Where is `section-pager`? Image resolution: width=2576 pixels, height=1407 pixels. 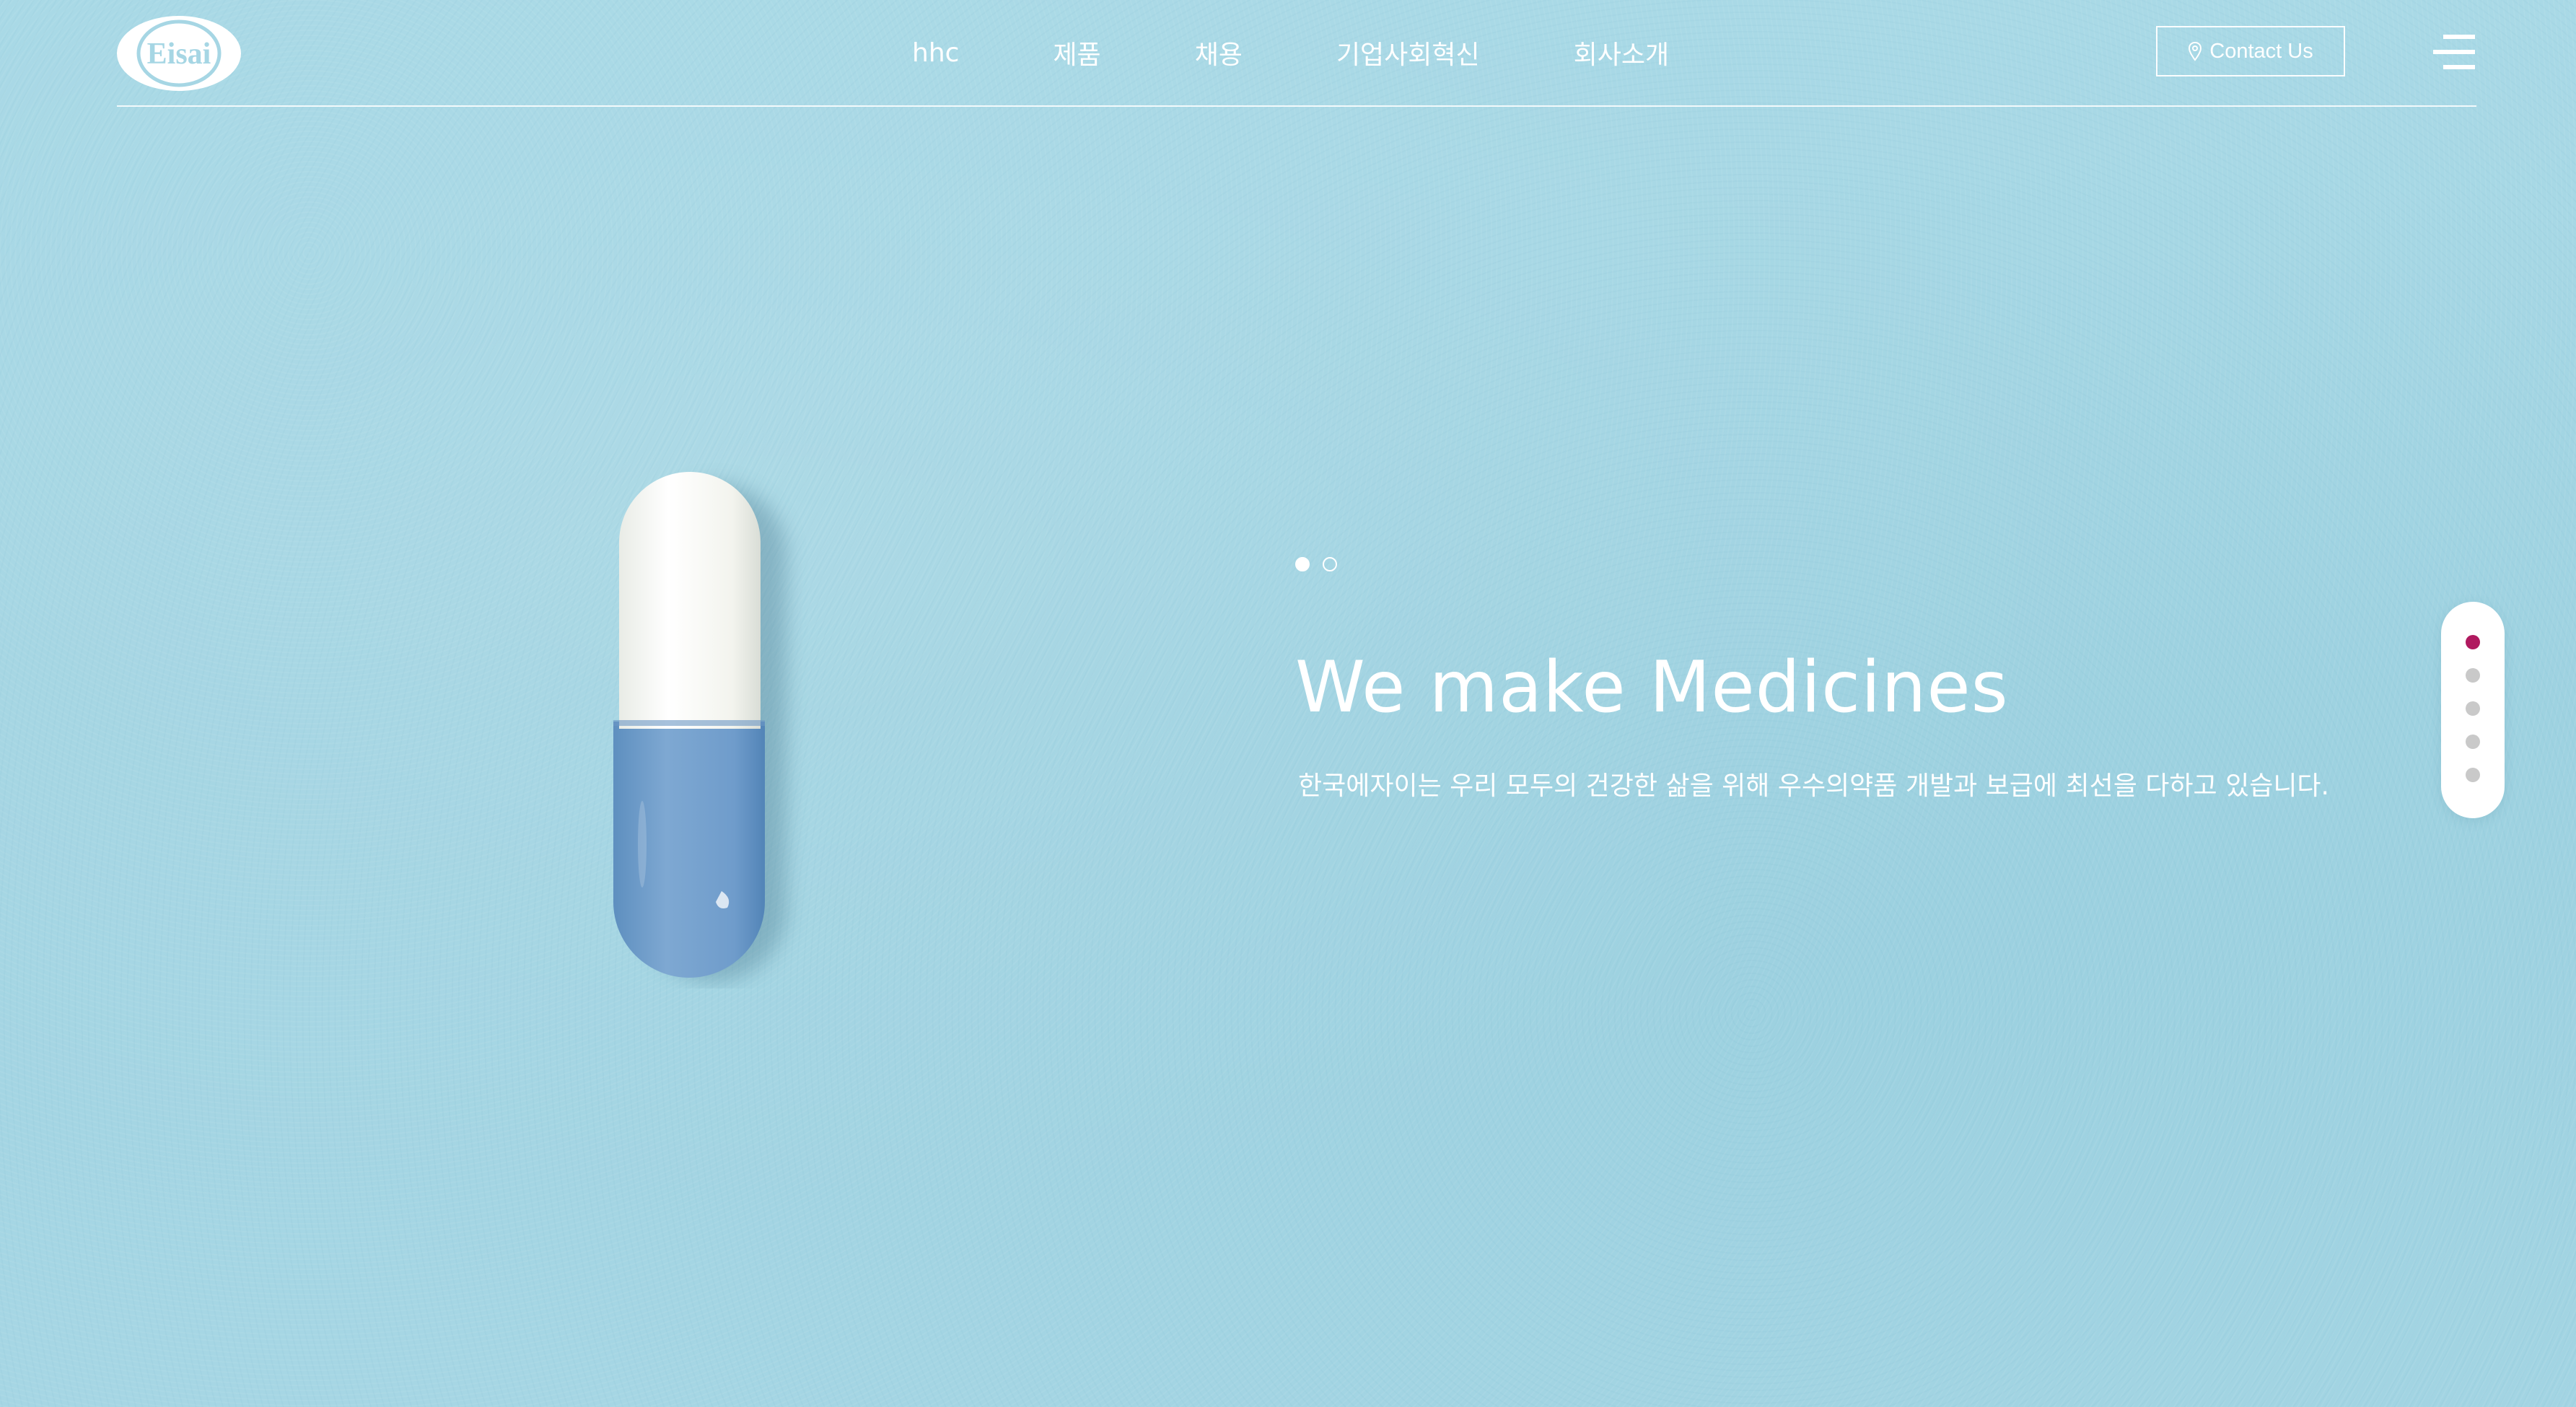
section-pager is located at coordinates (2473, 710).